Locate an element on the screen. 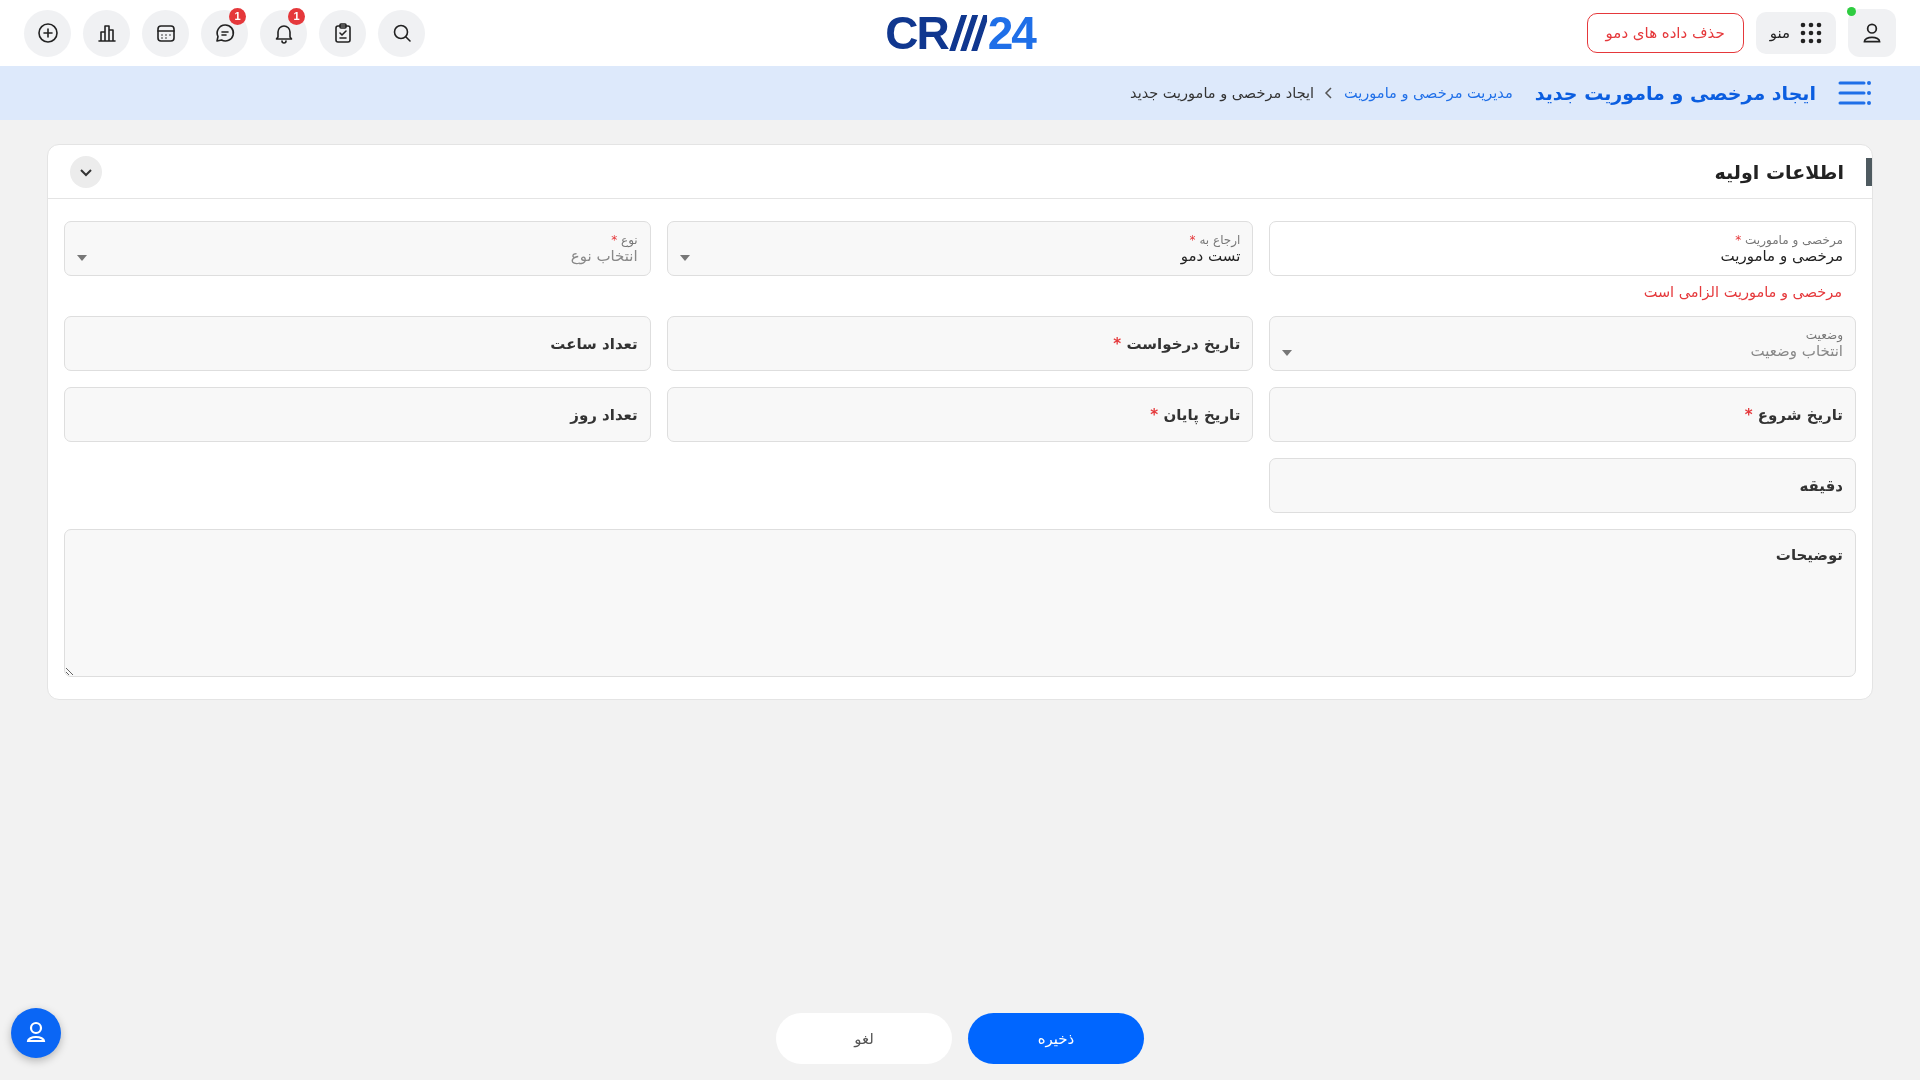 Image resolution: width=1920 pixels, height=1080 pixels. selected-value: تست دمو is located at coordinates (1210, 255).